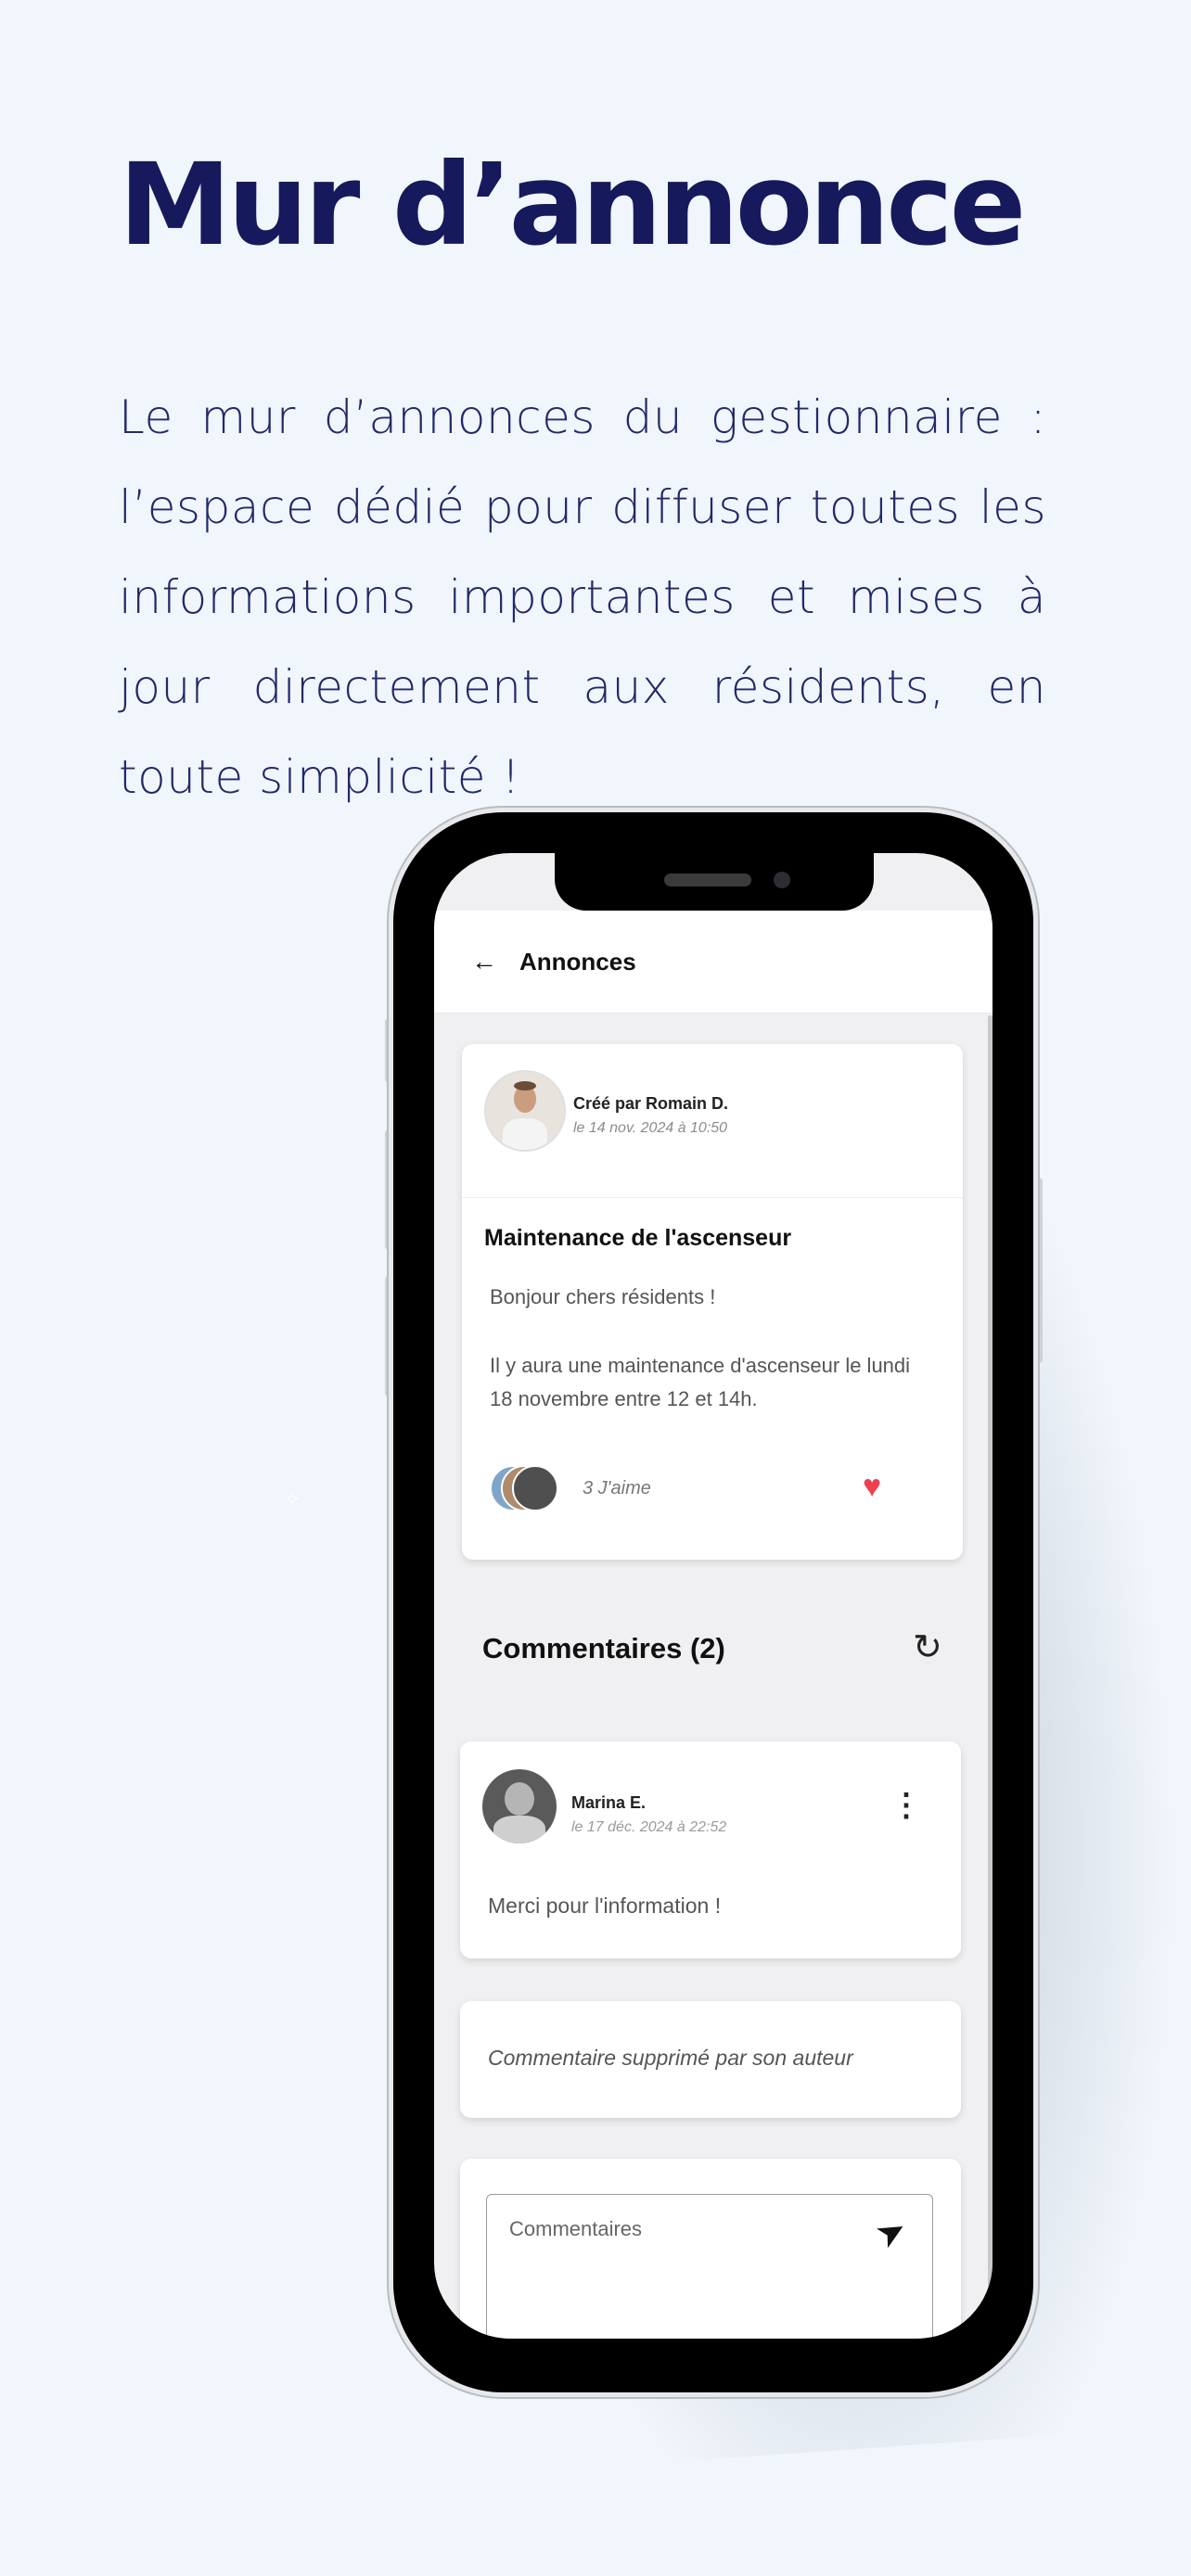 The width and height of the screenshot is (1191, 2576). Describe the element at coordinates (670, 2058) in the screenshot. I see `deleted-comment-text: Commentaire supprimé par son auteur` at that location.